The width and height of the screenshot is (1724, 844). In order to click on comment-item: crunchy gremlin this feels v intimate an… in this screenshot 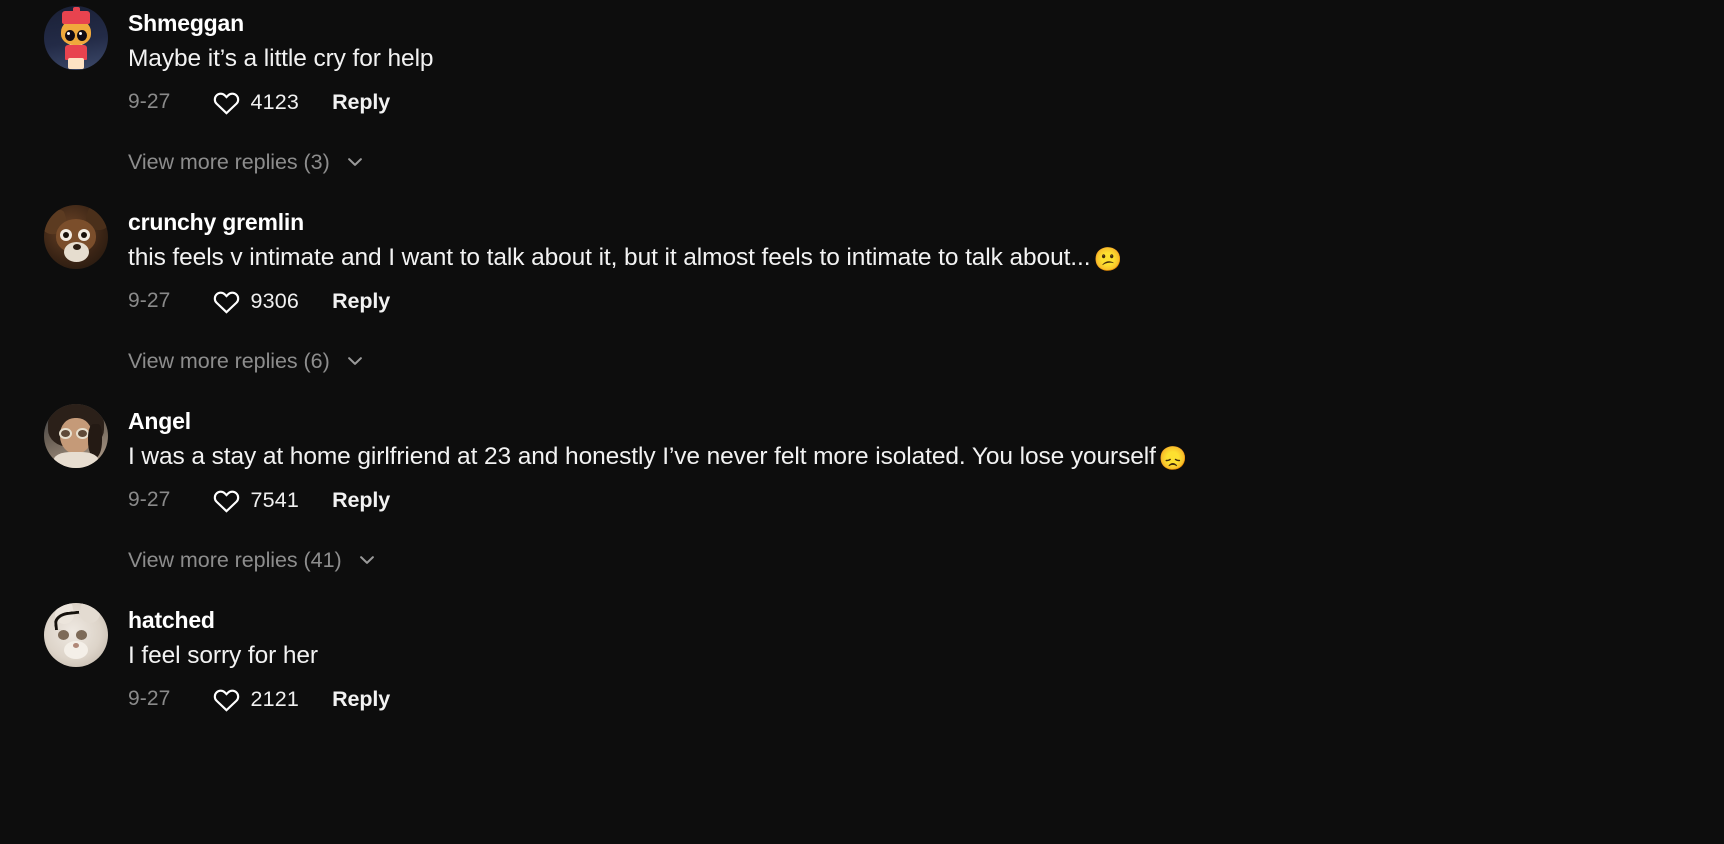, I will do `click(862, 259)`.